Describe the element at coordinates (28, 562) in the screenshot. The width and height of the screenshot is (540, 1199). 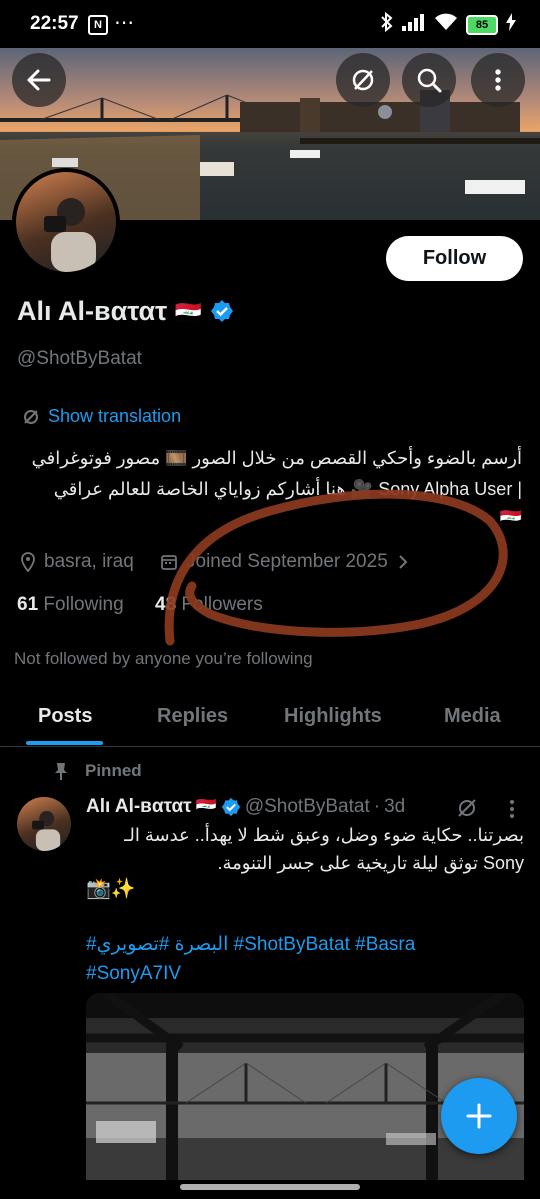
I see `location-pin-icon` at that location.